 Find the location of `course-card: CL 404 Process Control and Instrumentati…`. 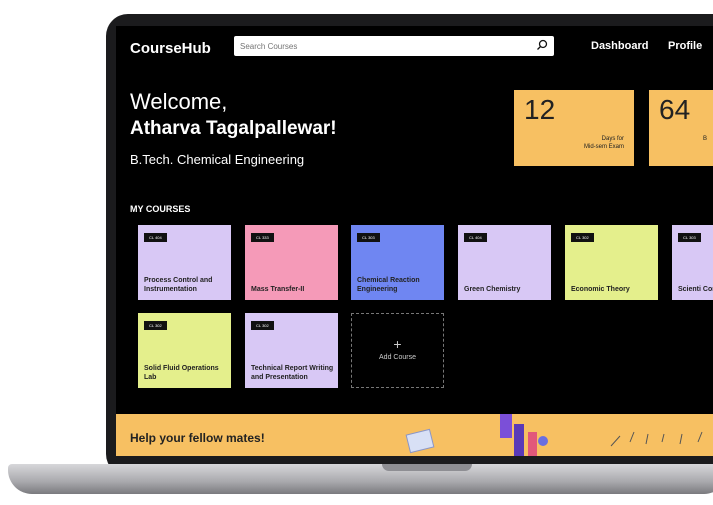

course-card: CL 404 Process Control and Instrumentati… is located at coordinates (184, 262).